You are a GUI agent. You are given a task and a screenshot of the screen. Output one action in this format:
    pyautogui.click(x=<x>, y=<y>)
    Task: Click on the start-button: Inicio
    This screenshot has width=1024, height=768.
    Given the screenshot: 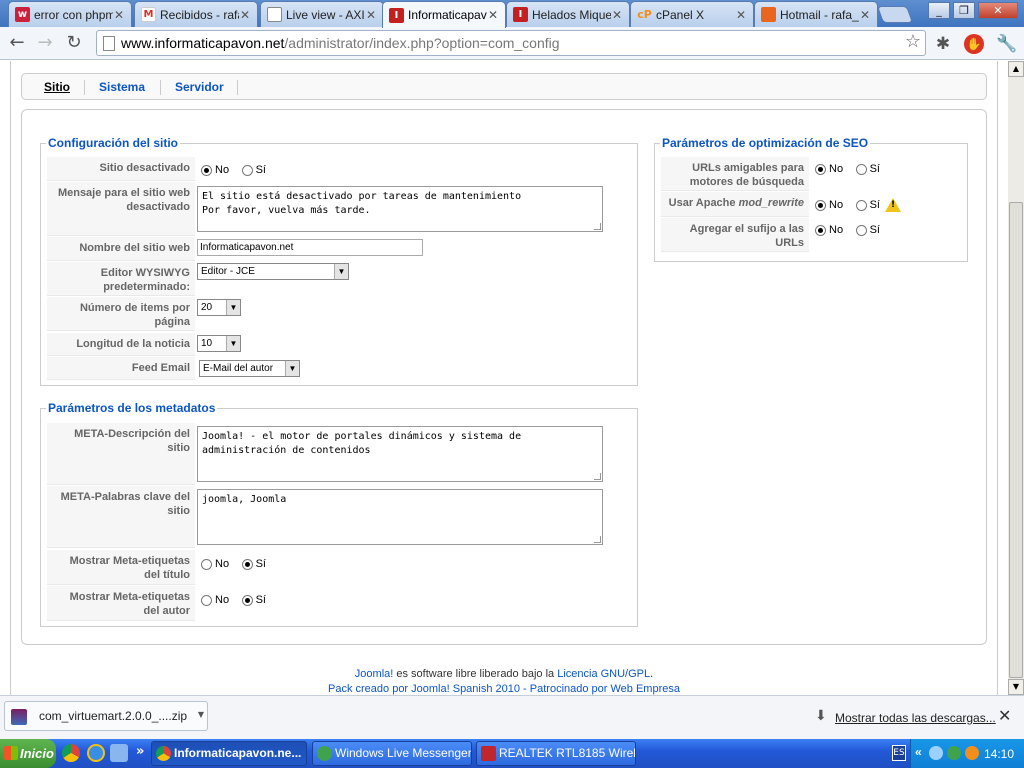 What is the action you would take?
    pyautogui.click(x=28, y=753)
    